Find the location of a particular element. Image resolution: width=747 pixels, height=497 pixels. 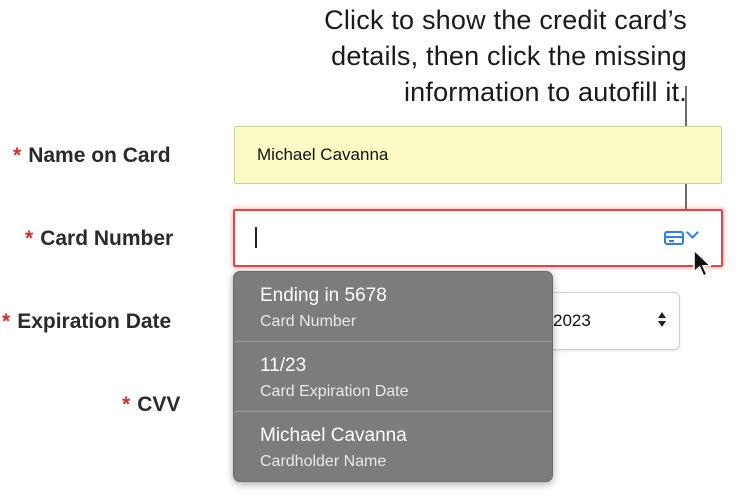

name-on-card-label: * Name on Card is located at coordinates (92, 155).